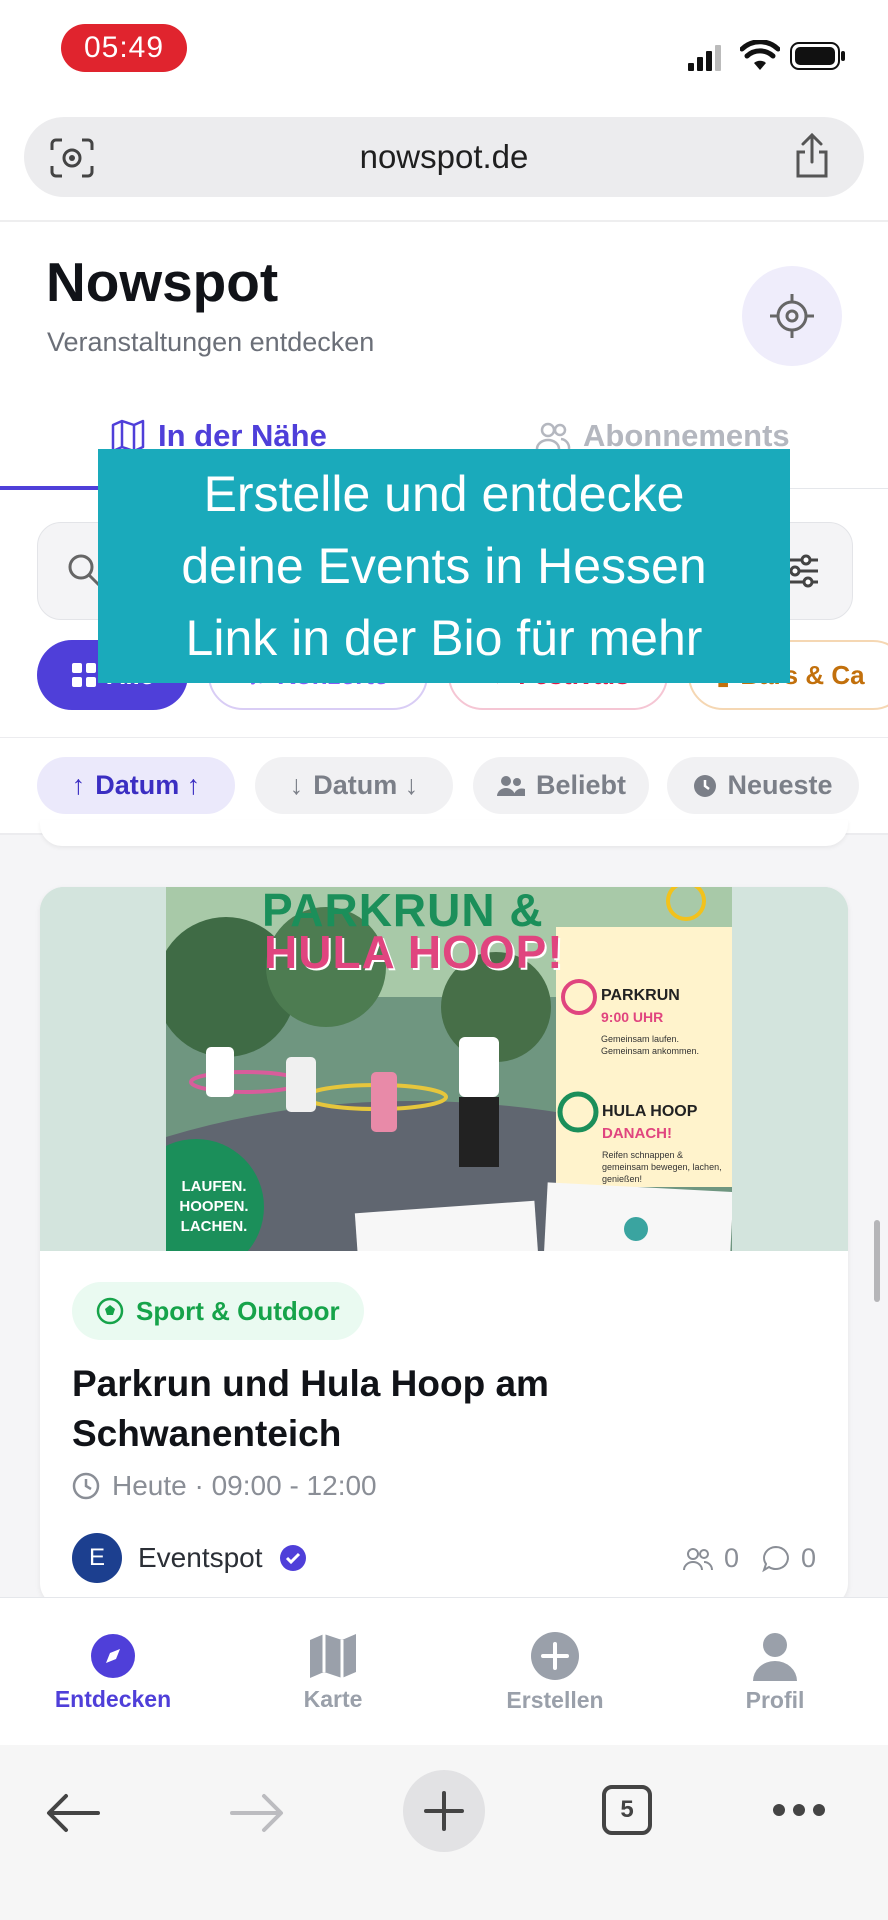 This screenshot has width=888, height=1920. Describe the element at coordinates (162, 282) in the screenshot. I see `app-title: Nowspot` at that location.